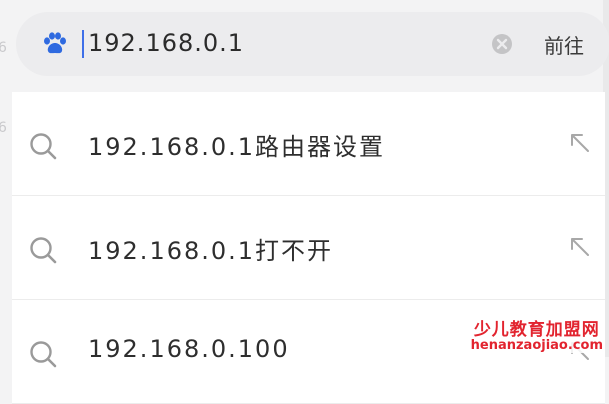  What do you see at coordinates (83, 44) in the screenshot?
I see `text-cursor` at bounding box center [83, 44].